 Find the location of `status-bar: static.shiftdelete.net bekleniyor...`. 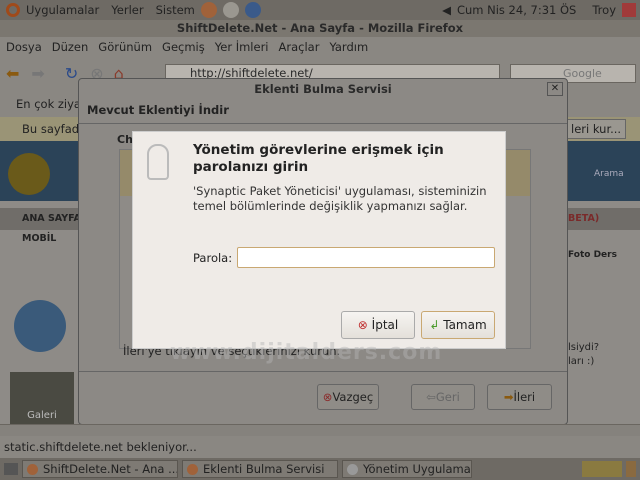

status-bar: static.shiftdelete.net bekleniyor... is located at coordinates (320, 447).